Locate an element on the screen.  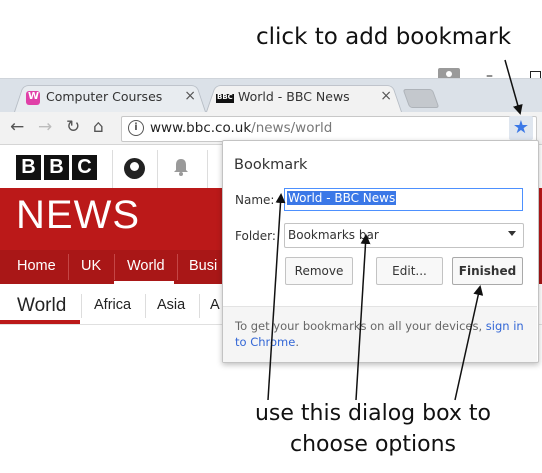
arrow-to-finished-button is located at coordinates (469, 343).